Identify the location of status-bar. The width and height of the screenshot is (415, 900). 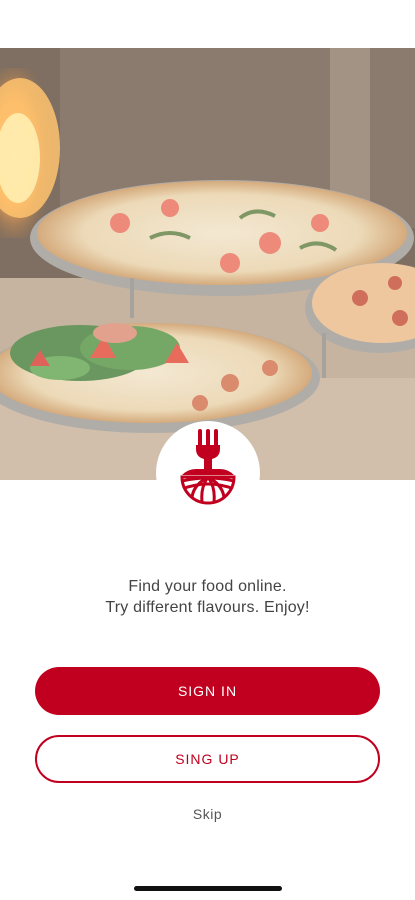
(207, 24).